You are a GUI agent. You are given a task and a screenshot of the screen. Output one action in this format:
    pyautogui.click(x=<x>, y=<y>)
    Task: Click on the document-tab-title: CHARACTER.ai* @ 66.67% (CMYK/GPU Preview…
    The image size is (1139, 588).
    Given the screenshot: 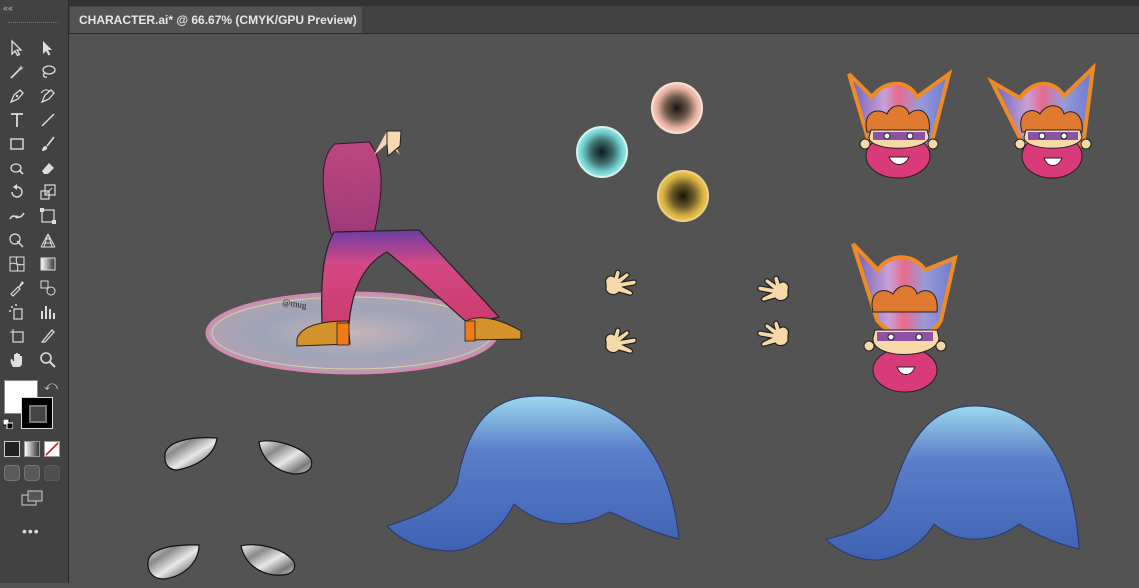 What is the action you would take?
    pyautogui.click(x=218, y=20)
    